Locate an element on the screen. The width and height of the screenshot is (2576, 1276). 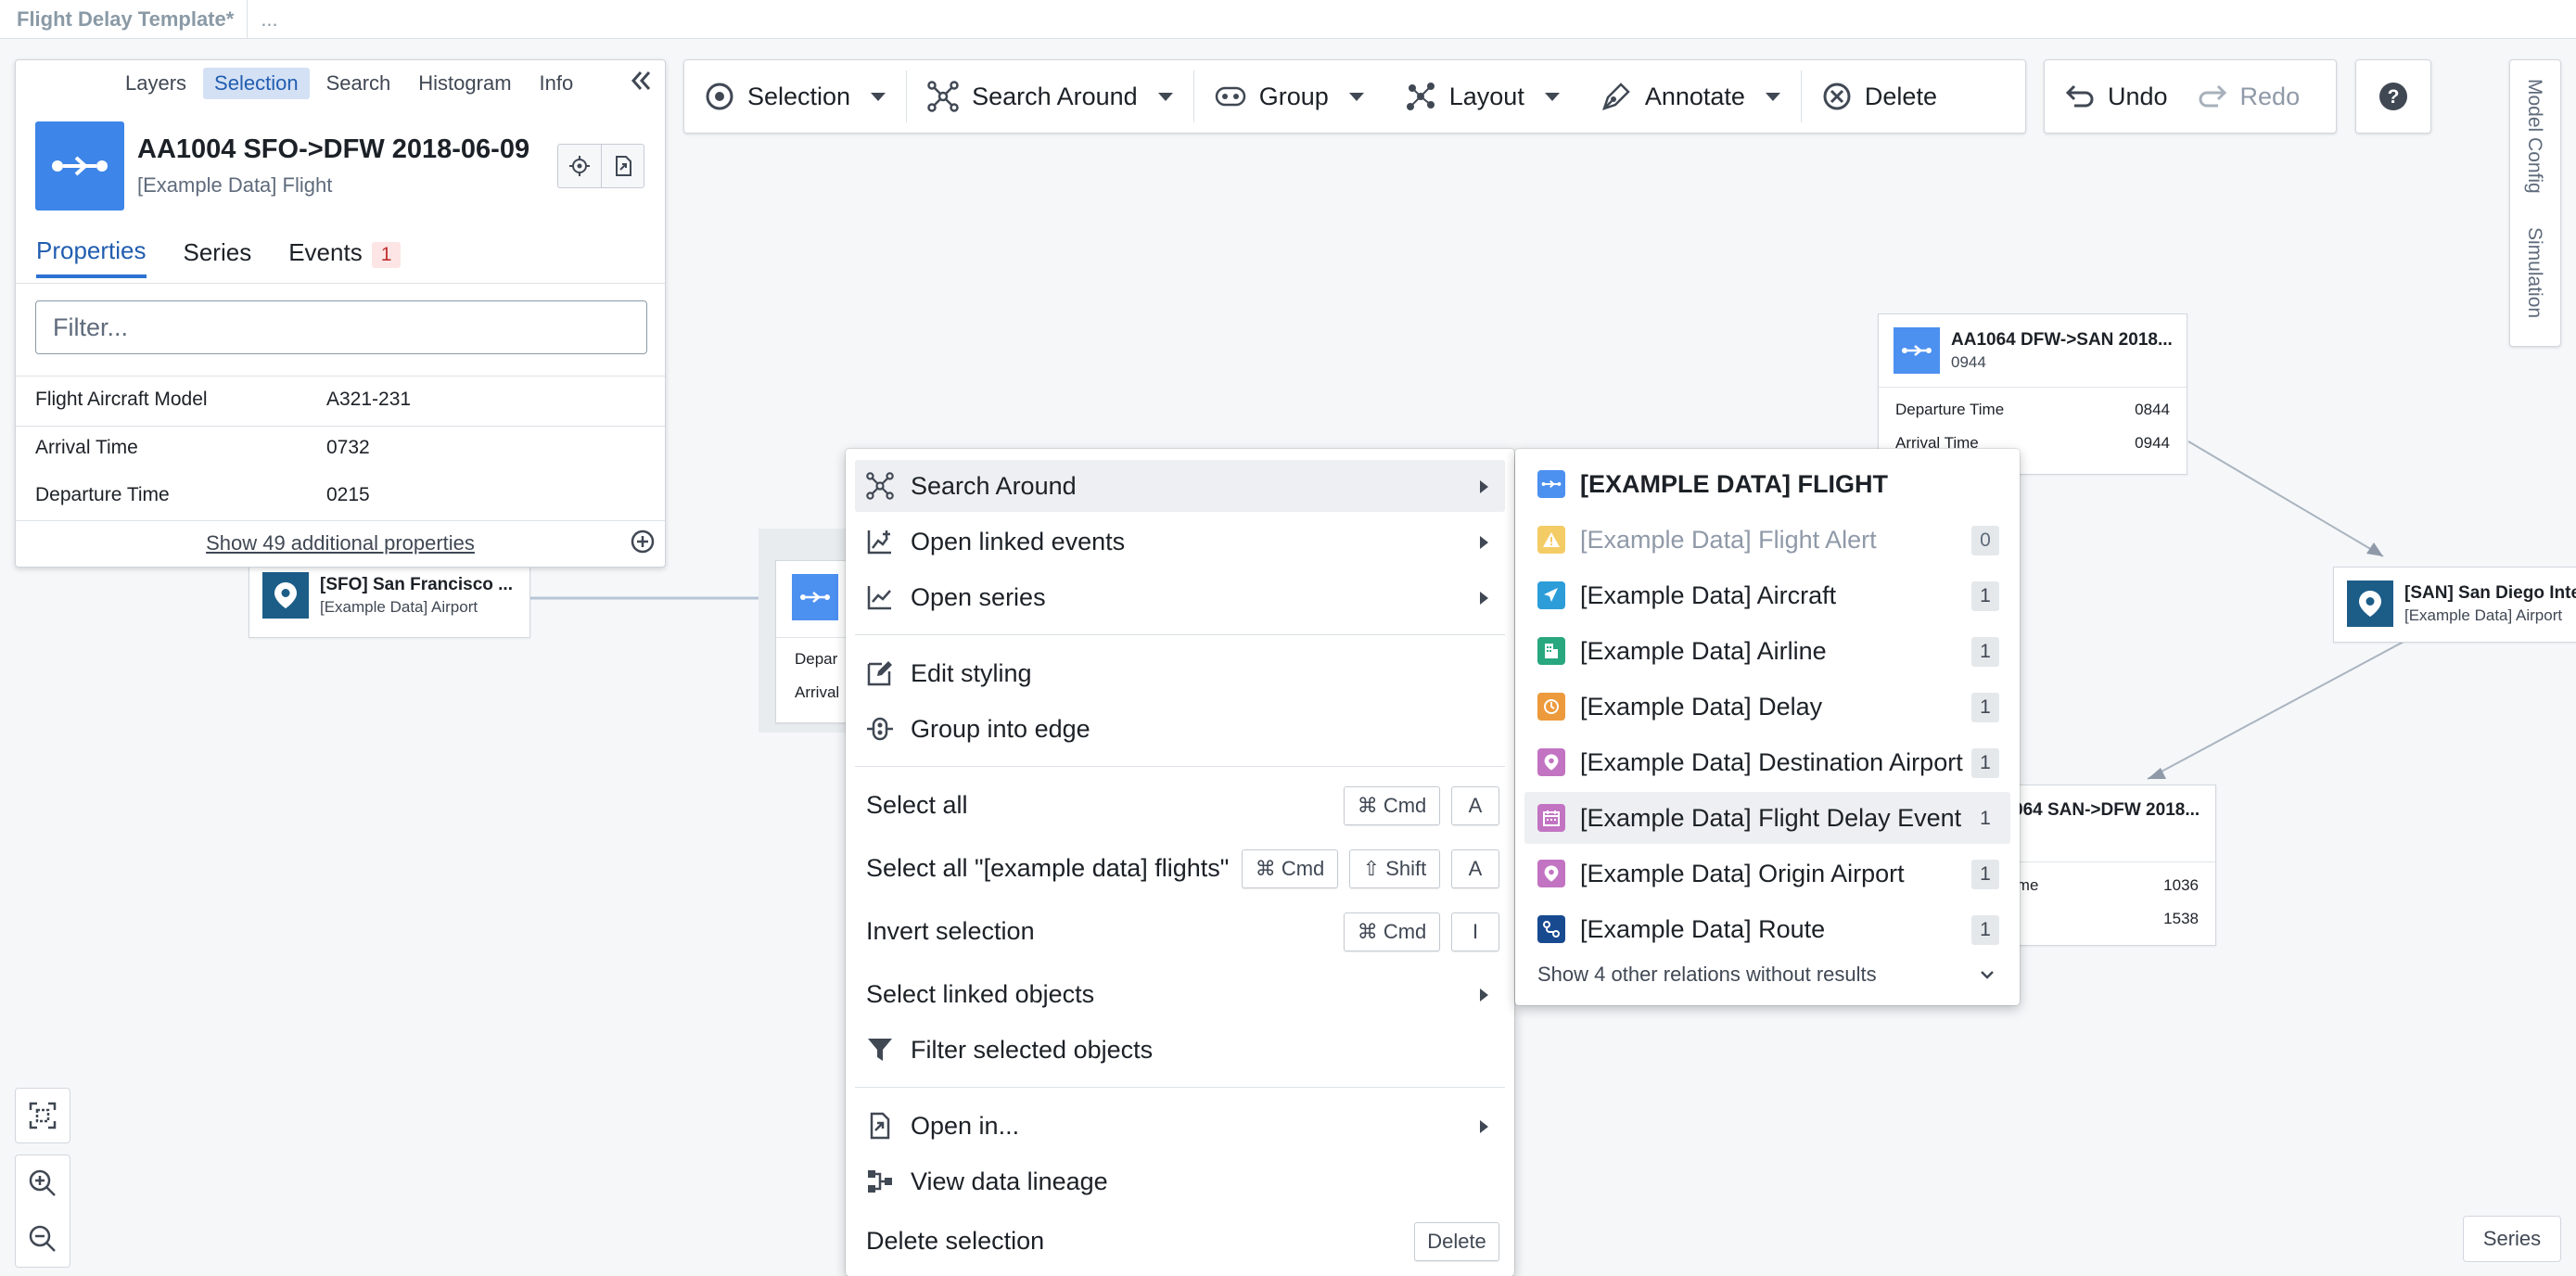
tab-layers: Layers is located at coordinates (156, 83).